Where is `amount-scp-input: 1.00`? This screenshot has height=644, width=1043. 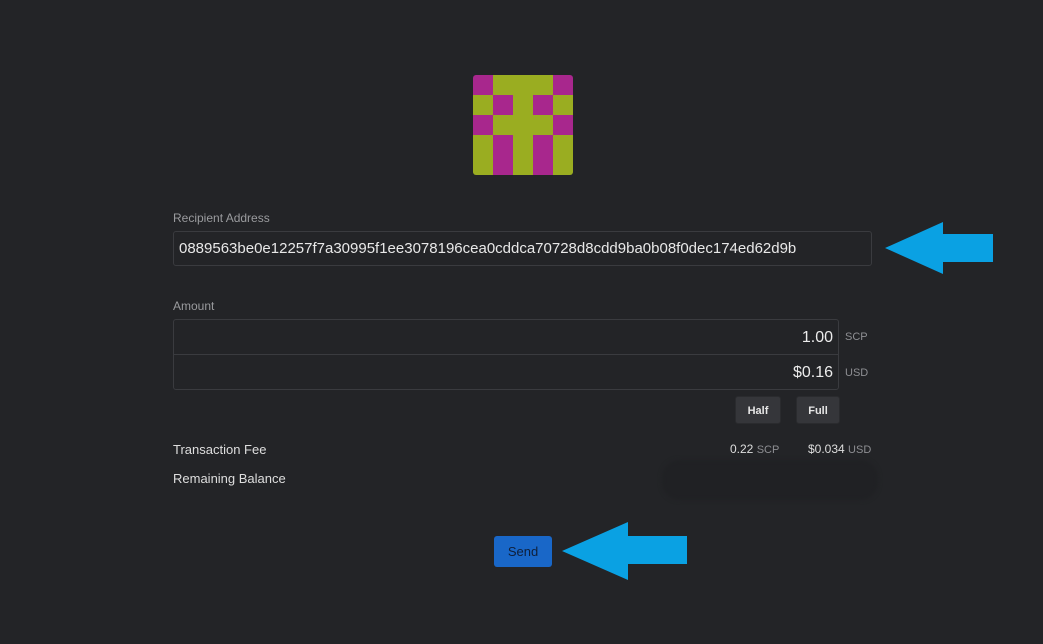
amount-scp-input: 1.00 is located at coordinates (506, 337).